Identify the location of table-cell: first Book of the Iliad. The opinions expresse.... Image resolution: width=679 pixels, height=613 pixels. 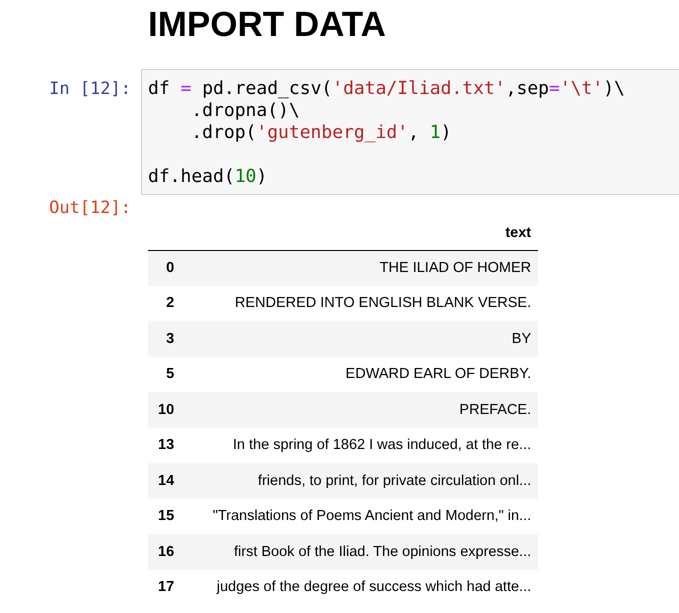
(359, 552).